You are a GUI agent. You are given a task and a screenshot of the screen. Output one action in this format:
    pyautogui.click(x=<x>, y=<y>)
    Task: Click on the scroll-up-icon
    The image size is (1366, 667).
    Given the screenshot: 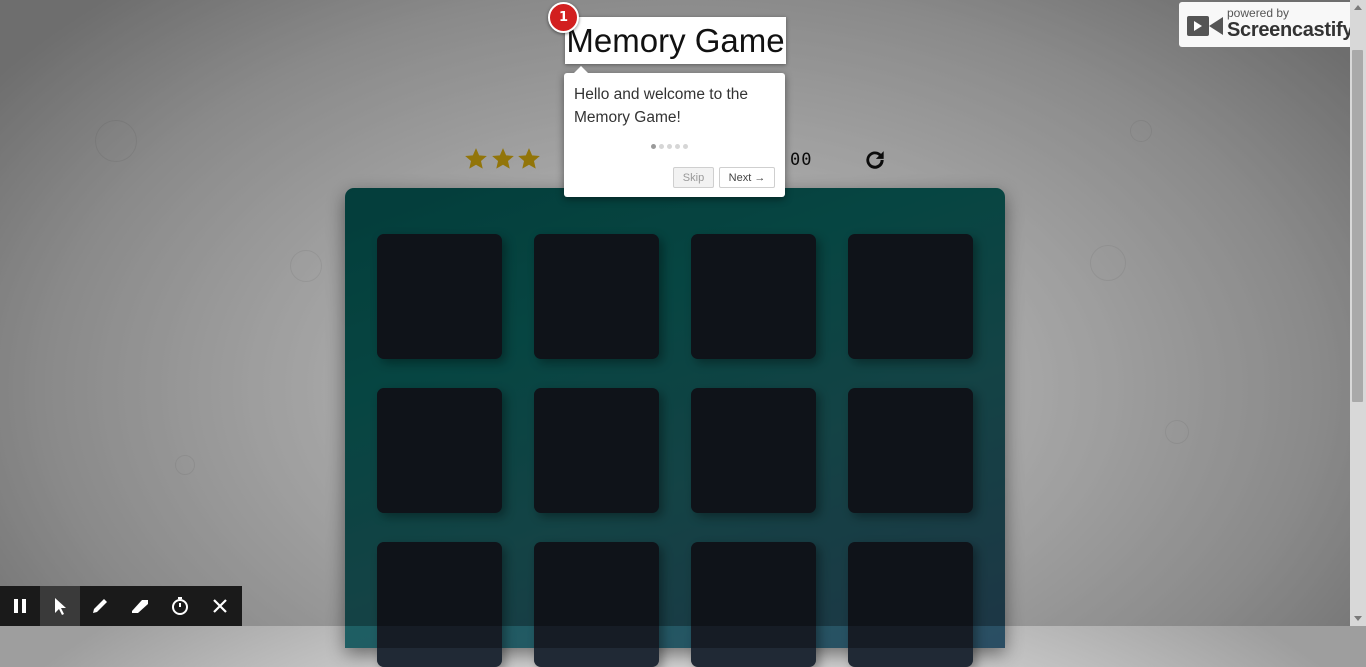 What is the action you would take?
    pyautogui.click(x=1358, y=7)
    